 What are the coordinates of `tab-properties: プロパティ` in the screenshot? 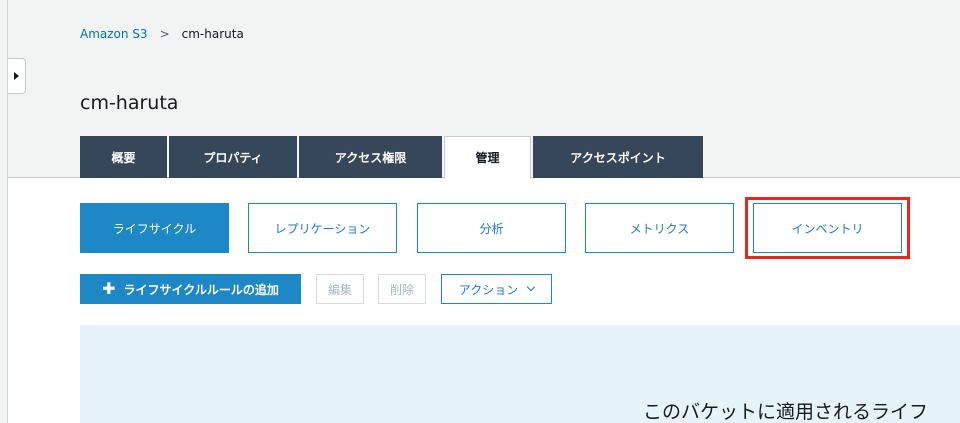 It's located at (233, 157).